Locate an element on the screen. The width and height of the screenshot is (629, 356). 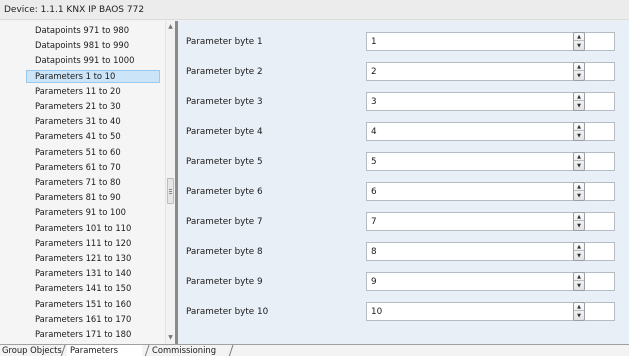
parameter-value: 9 is located at coordinates (374, 282).